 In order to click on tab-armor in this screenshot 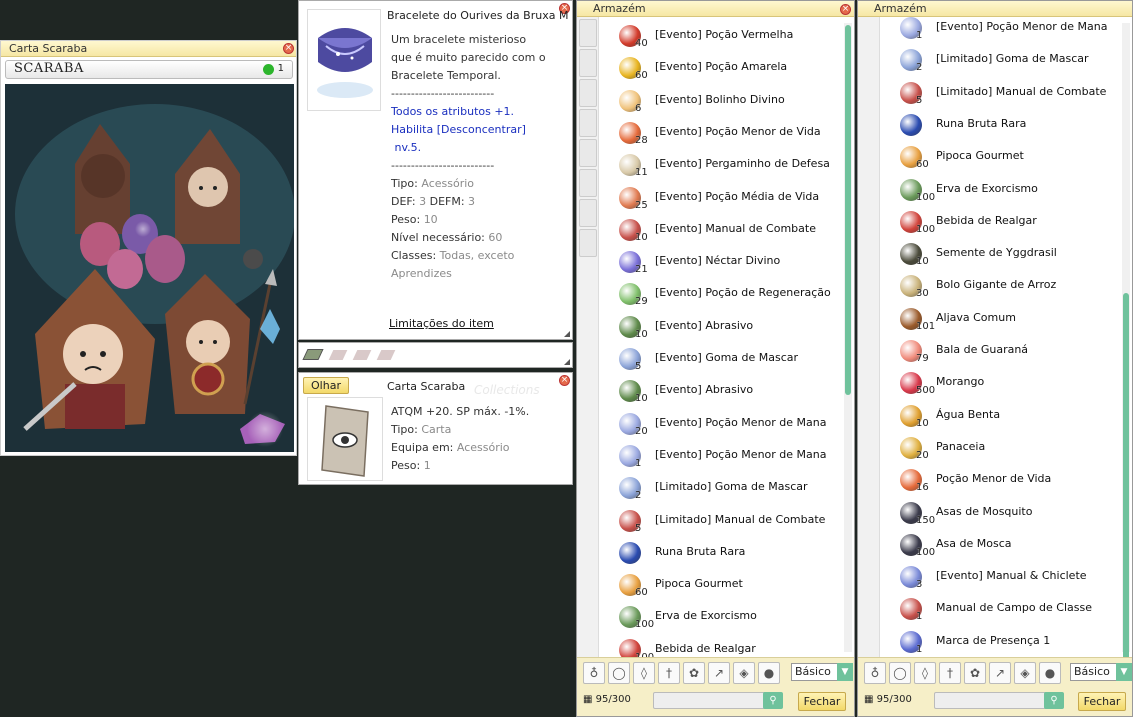, I will do `click(588, 93)`.